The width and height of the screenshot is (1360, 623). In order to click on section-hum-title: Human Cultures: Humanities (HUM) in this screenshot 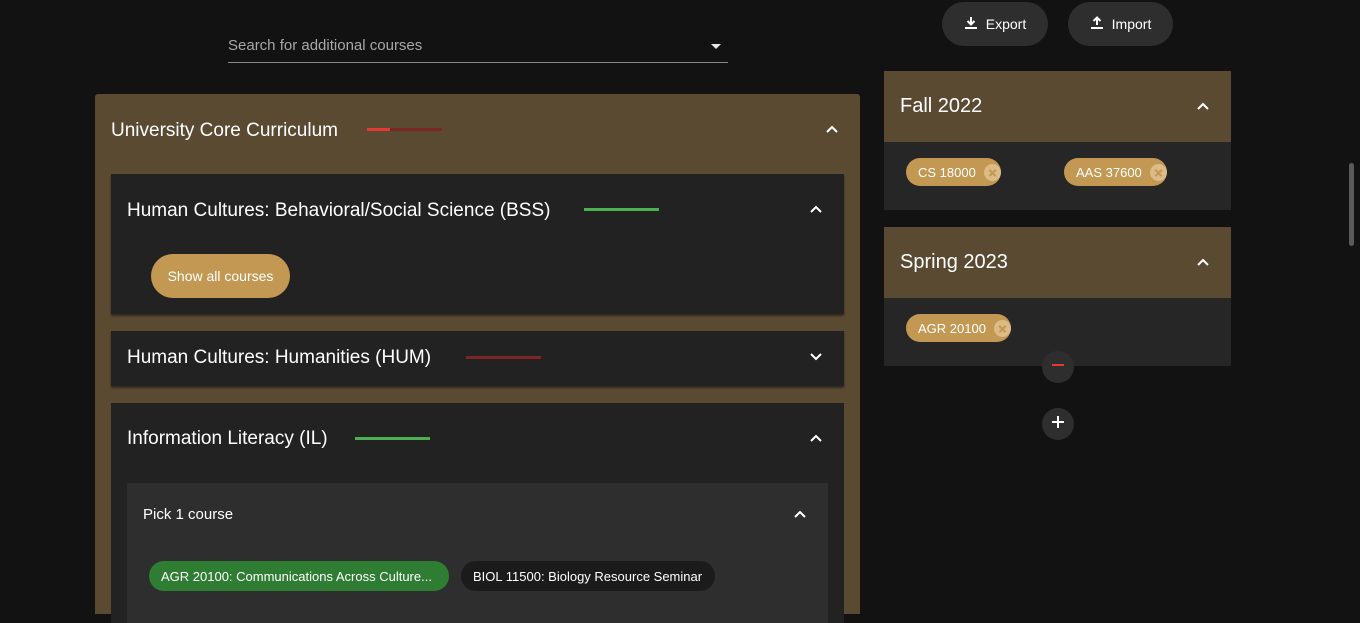, I will do `click(279, 357)`.